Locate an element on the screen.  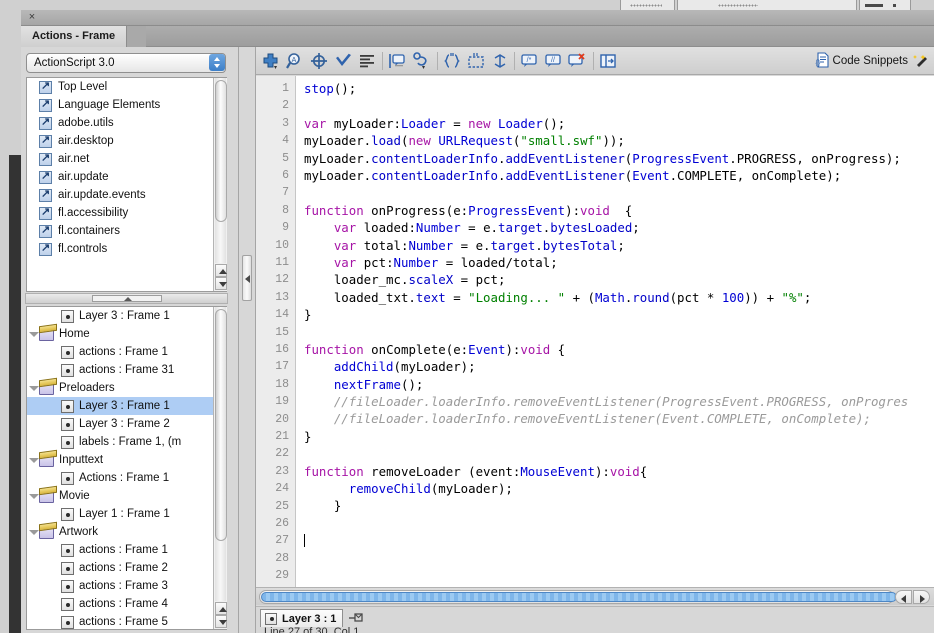
code-line: removeChild(myLoader); is located at coordinates (619, 488).